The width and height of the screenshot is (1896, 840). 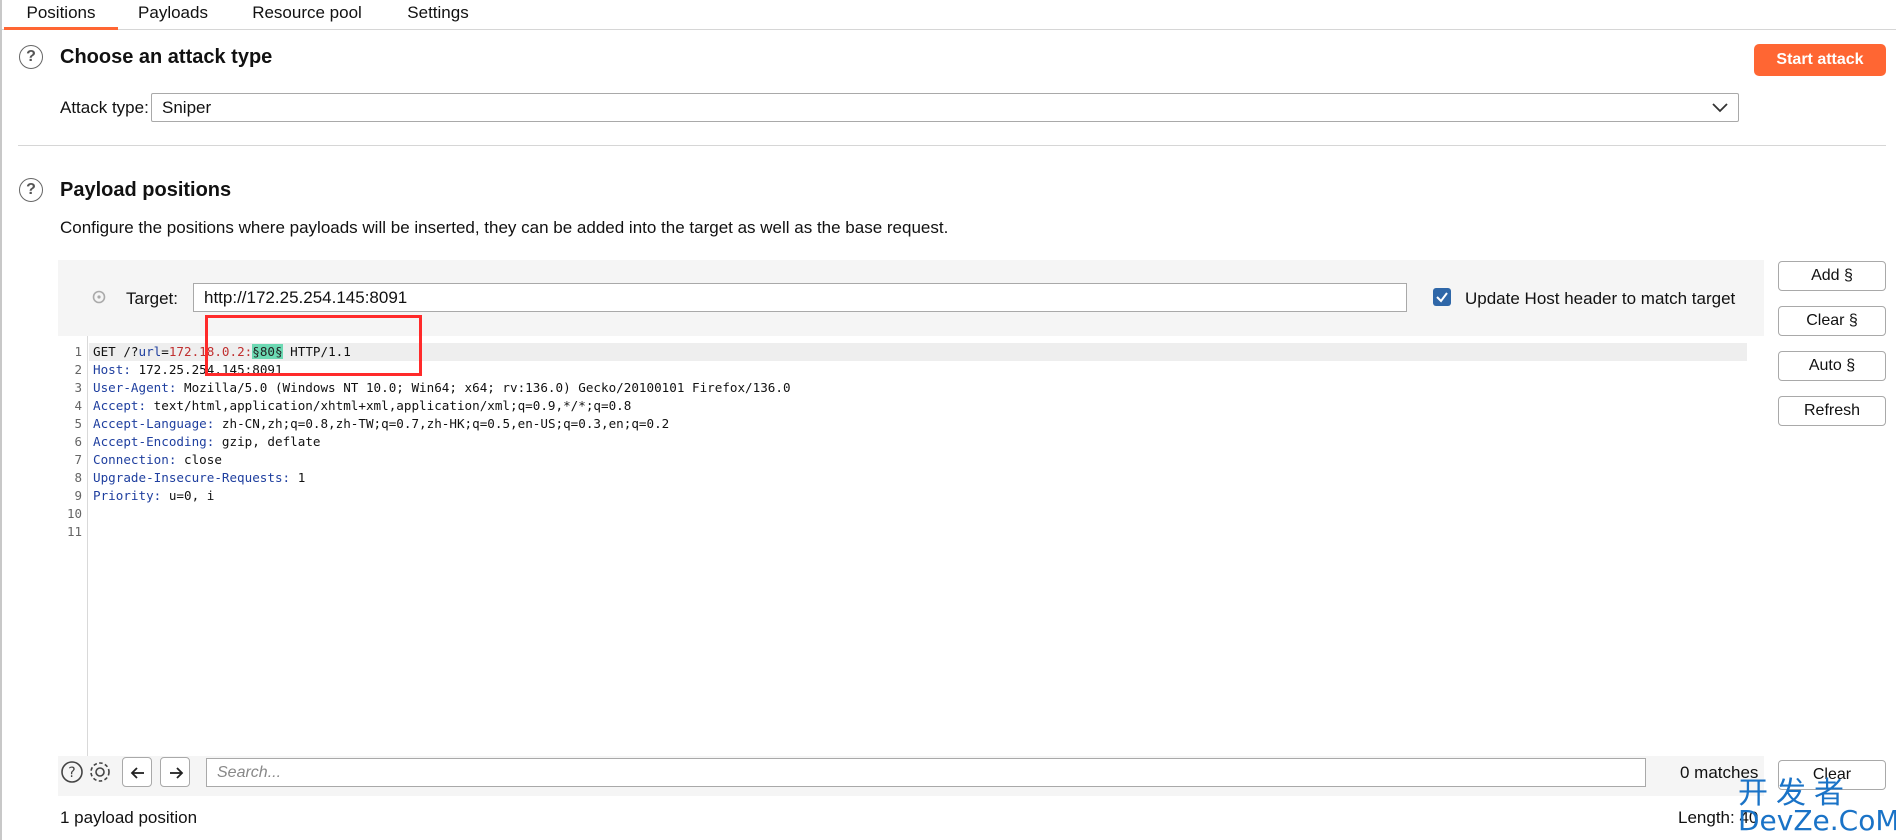 What do you see at coordinates (78, 459) in the screenshot?
I see `line-number: 7` at bounding box center [78, 459].